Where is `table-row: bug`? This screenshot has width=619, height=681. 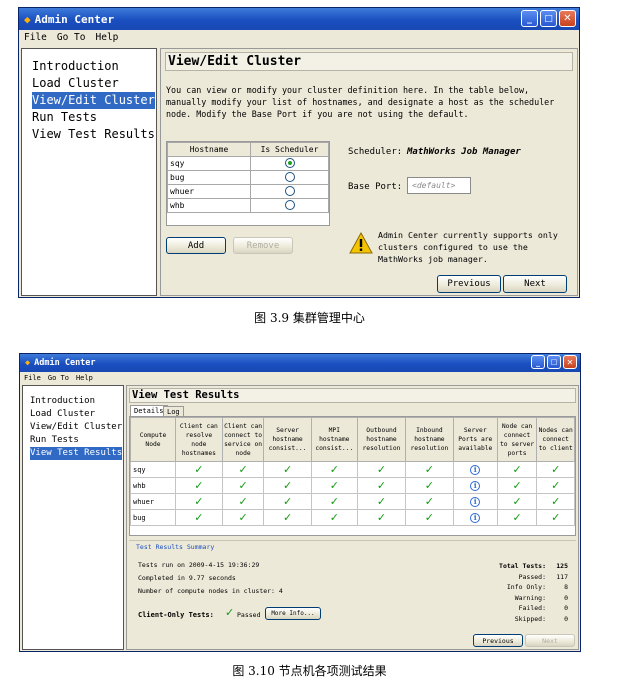
table-row: bug is located at coordinates (248, 177).